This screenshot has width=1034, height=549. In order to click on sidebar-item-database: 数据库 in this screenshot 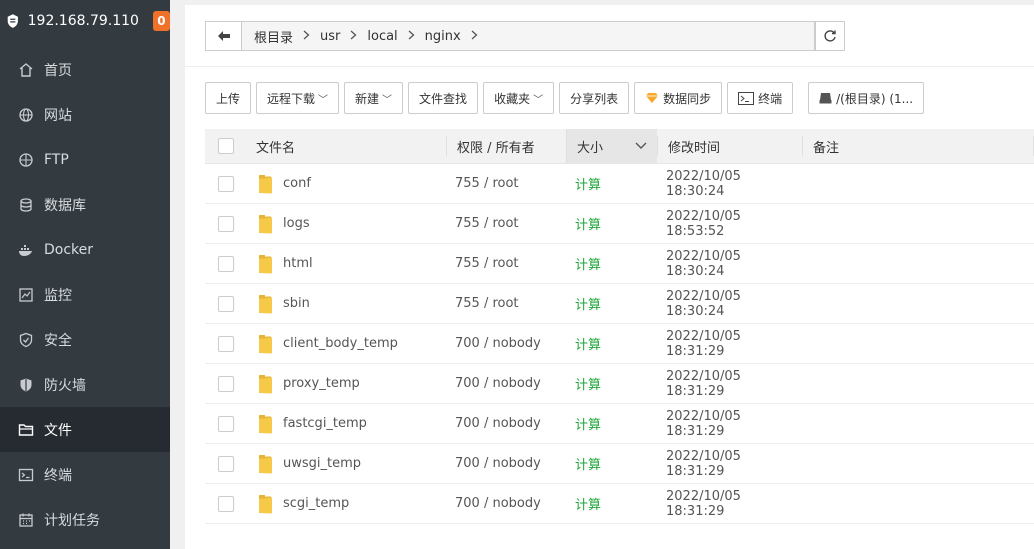, I will do `click(85, 204)`.